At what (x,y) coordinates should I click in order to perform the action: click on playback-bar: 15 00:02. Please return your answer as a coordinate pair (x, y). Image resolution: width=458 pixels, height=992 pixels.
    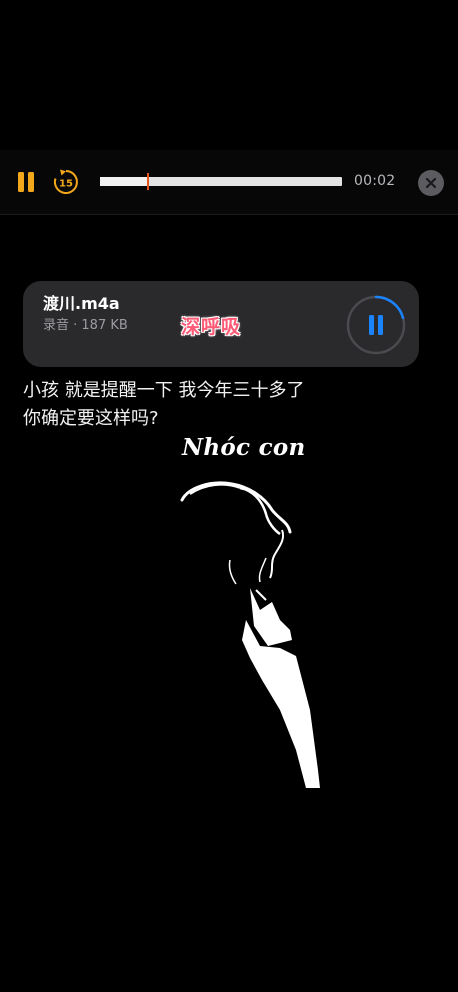
    Looking at the image, I should click on (229, 182).